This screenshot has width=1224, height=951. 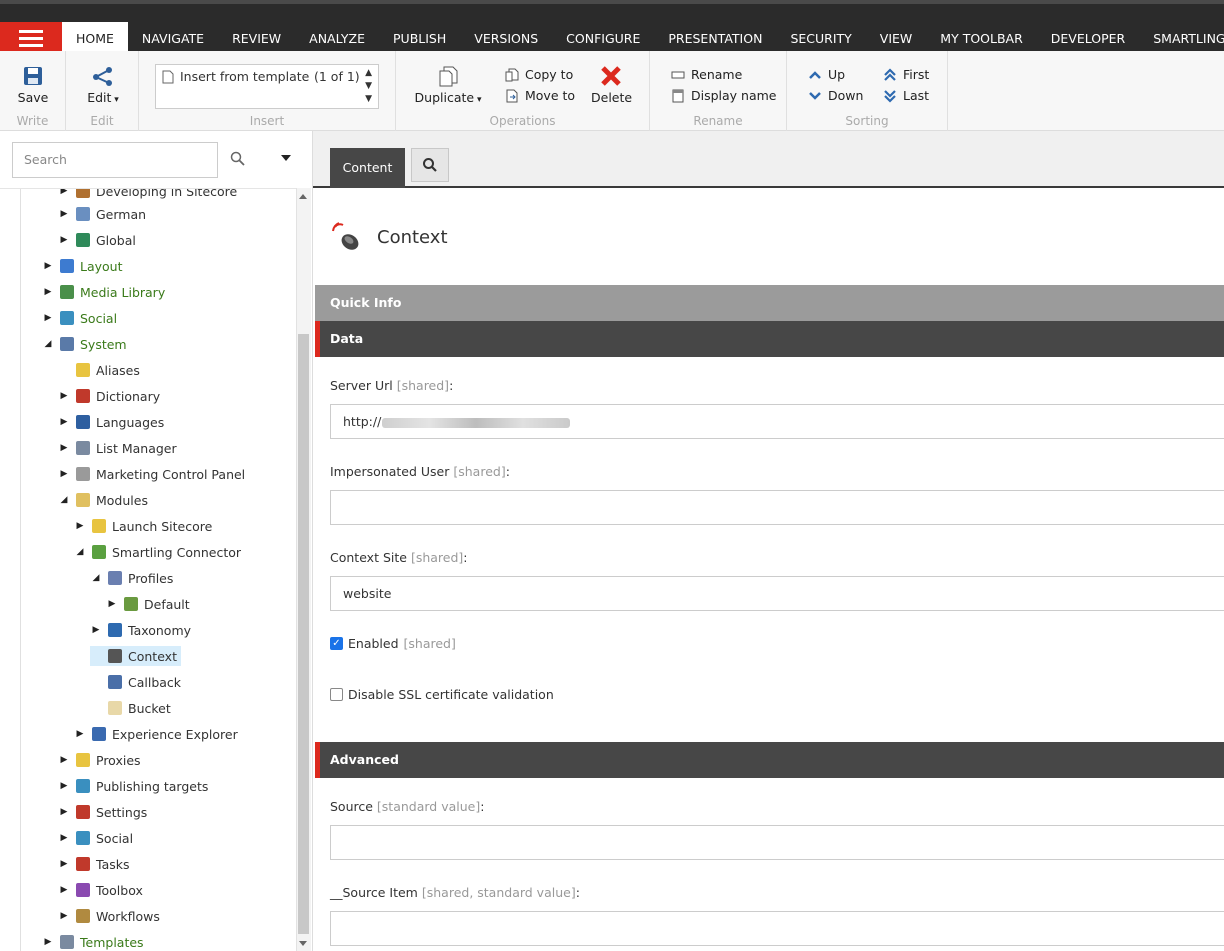 I want to click on save-button: Save, so click(x=33, y=85).